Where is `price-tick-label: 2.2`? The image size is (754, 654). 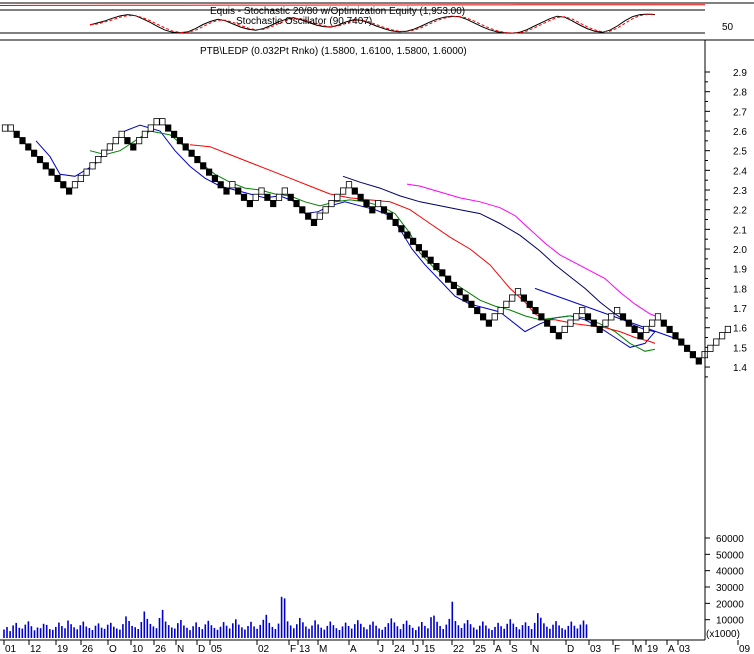 price-tick-label: 2.2 is located at coordinates (740, 211).